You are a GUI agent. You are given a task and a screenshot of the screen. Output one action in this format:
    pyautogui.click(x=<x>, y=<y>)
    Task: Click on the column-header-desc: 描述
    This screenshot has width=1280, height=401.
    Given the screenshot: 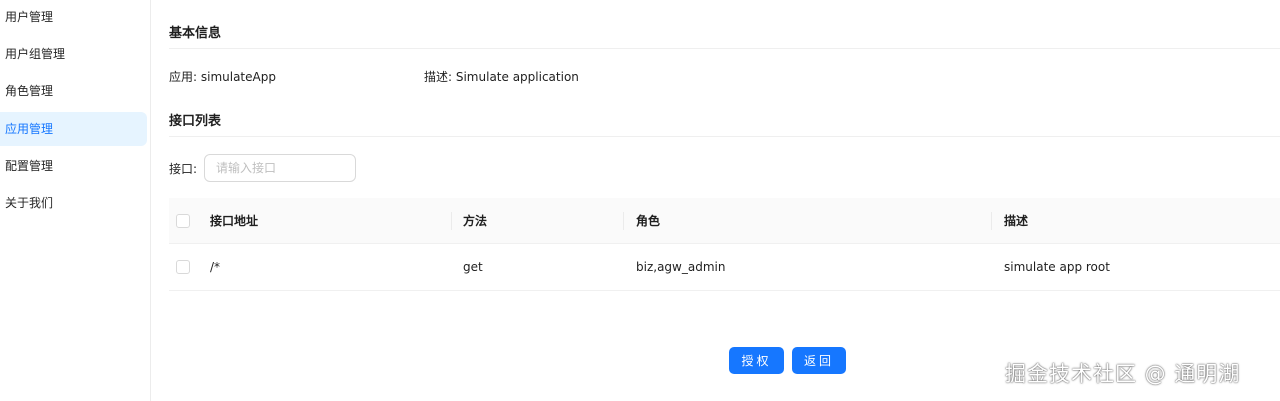 What is the action you would take?
    pyautogui.click(x=1016, y=221)
    